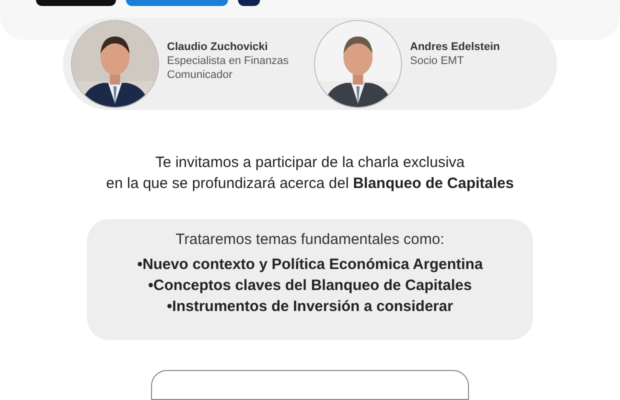 The width and height of the screenshot is (620, 400). I want to click on action-button, so click(310, 385).